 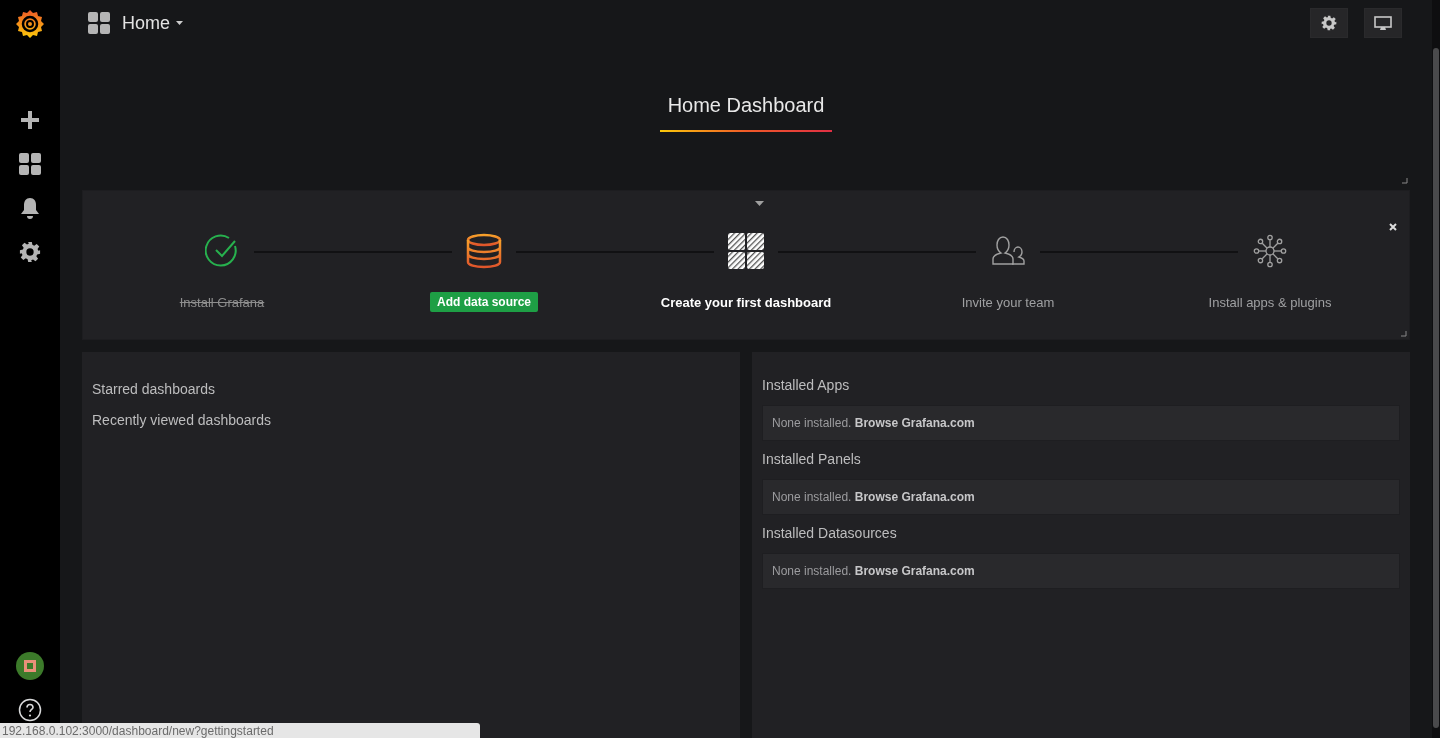 What do you see at coordinates (1270, 302) in the screenshot?
I see `step-link: Install apps & plugins` at bounding box center [1270, 302].